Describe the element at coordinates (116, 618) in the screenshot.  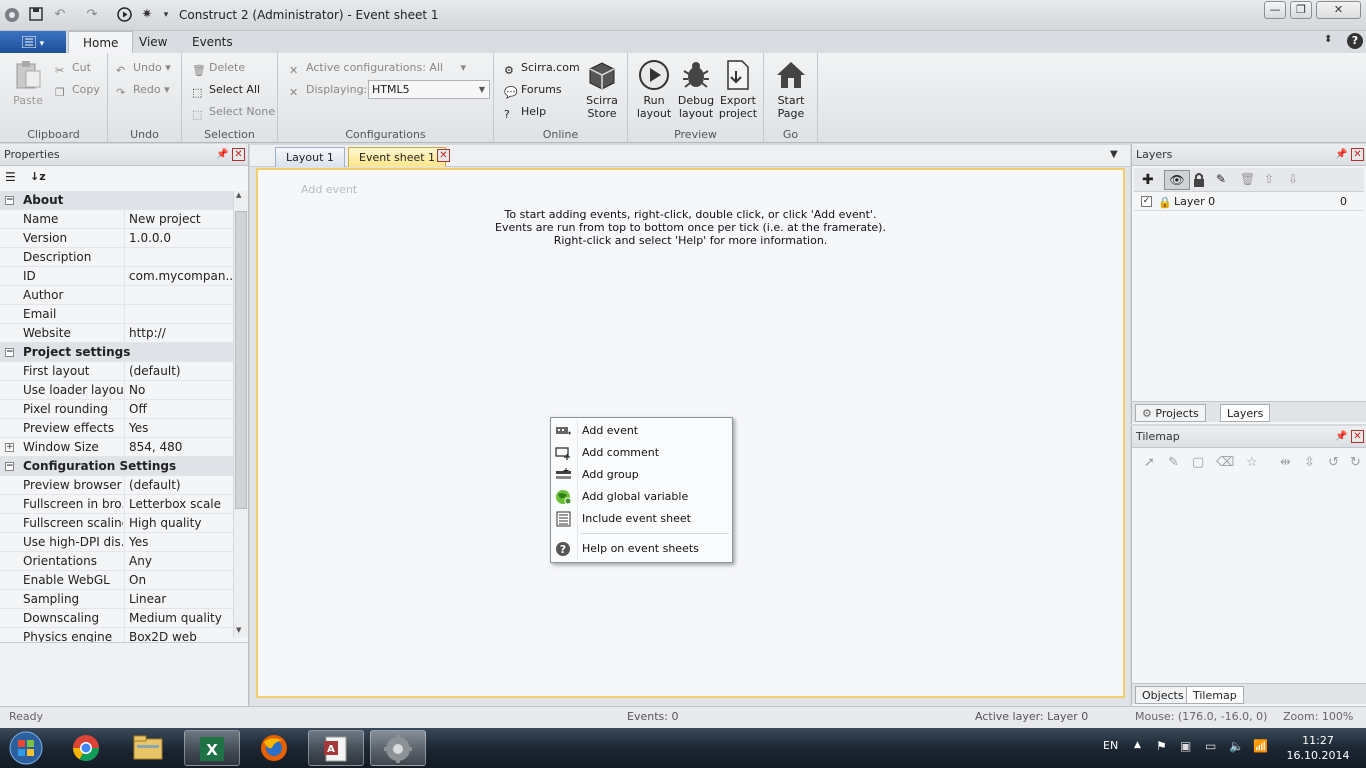
I see `property-row: Downscaling Medium quality` at that location.